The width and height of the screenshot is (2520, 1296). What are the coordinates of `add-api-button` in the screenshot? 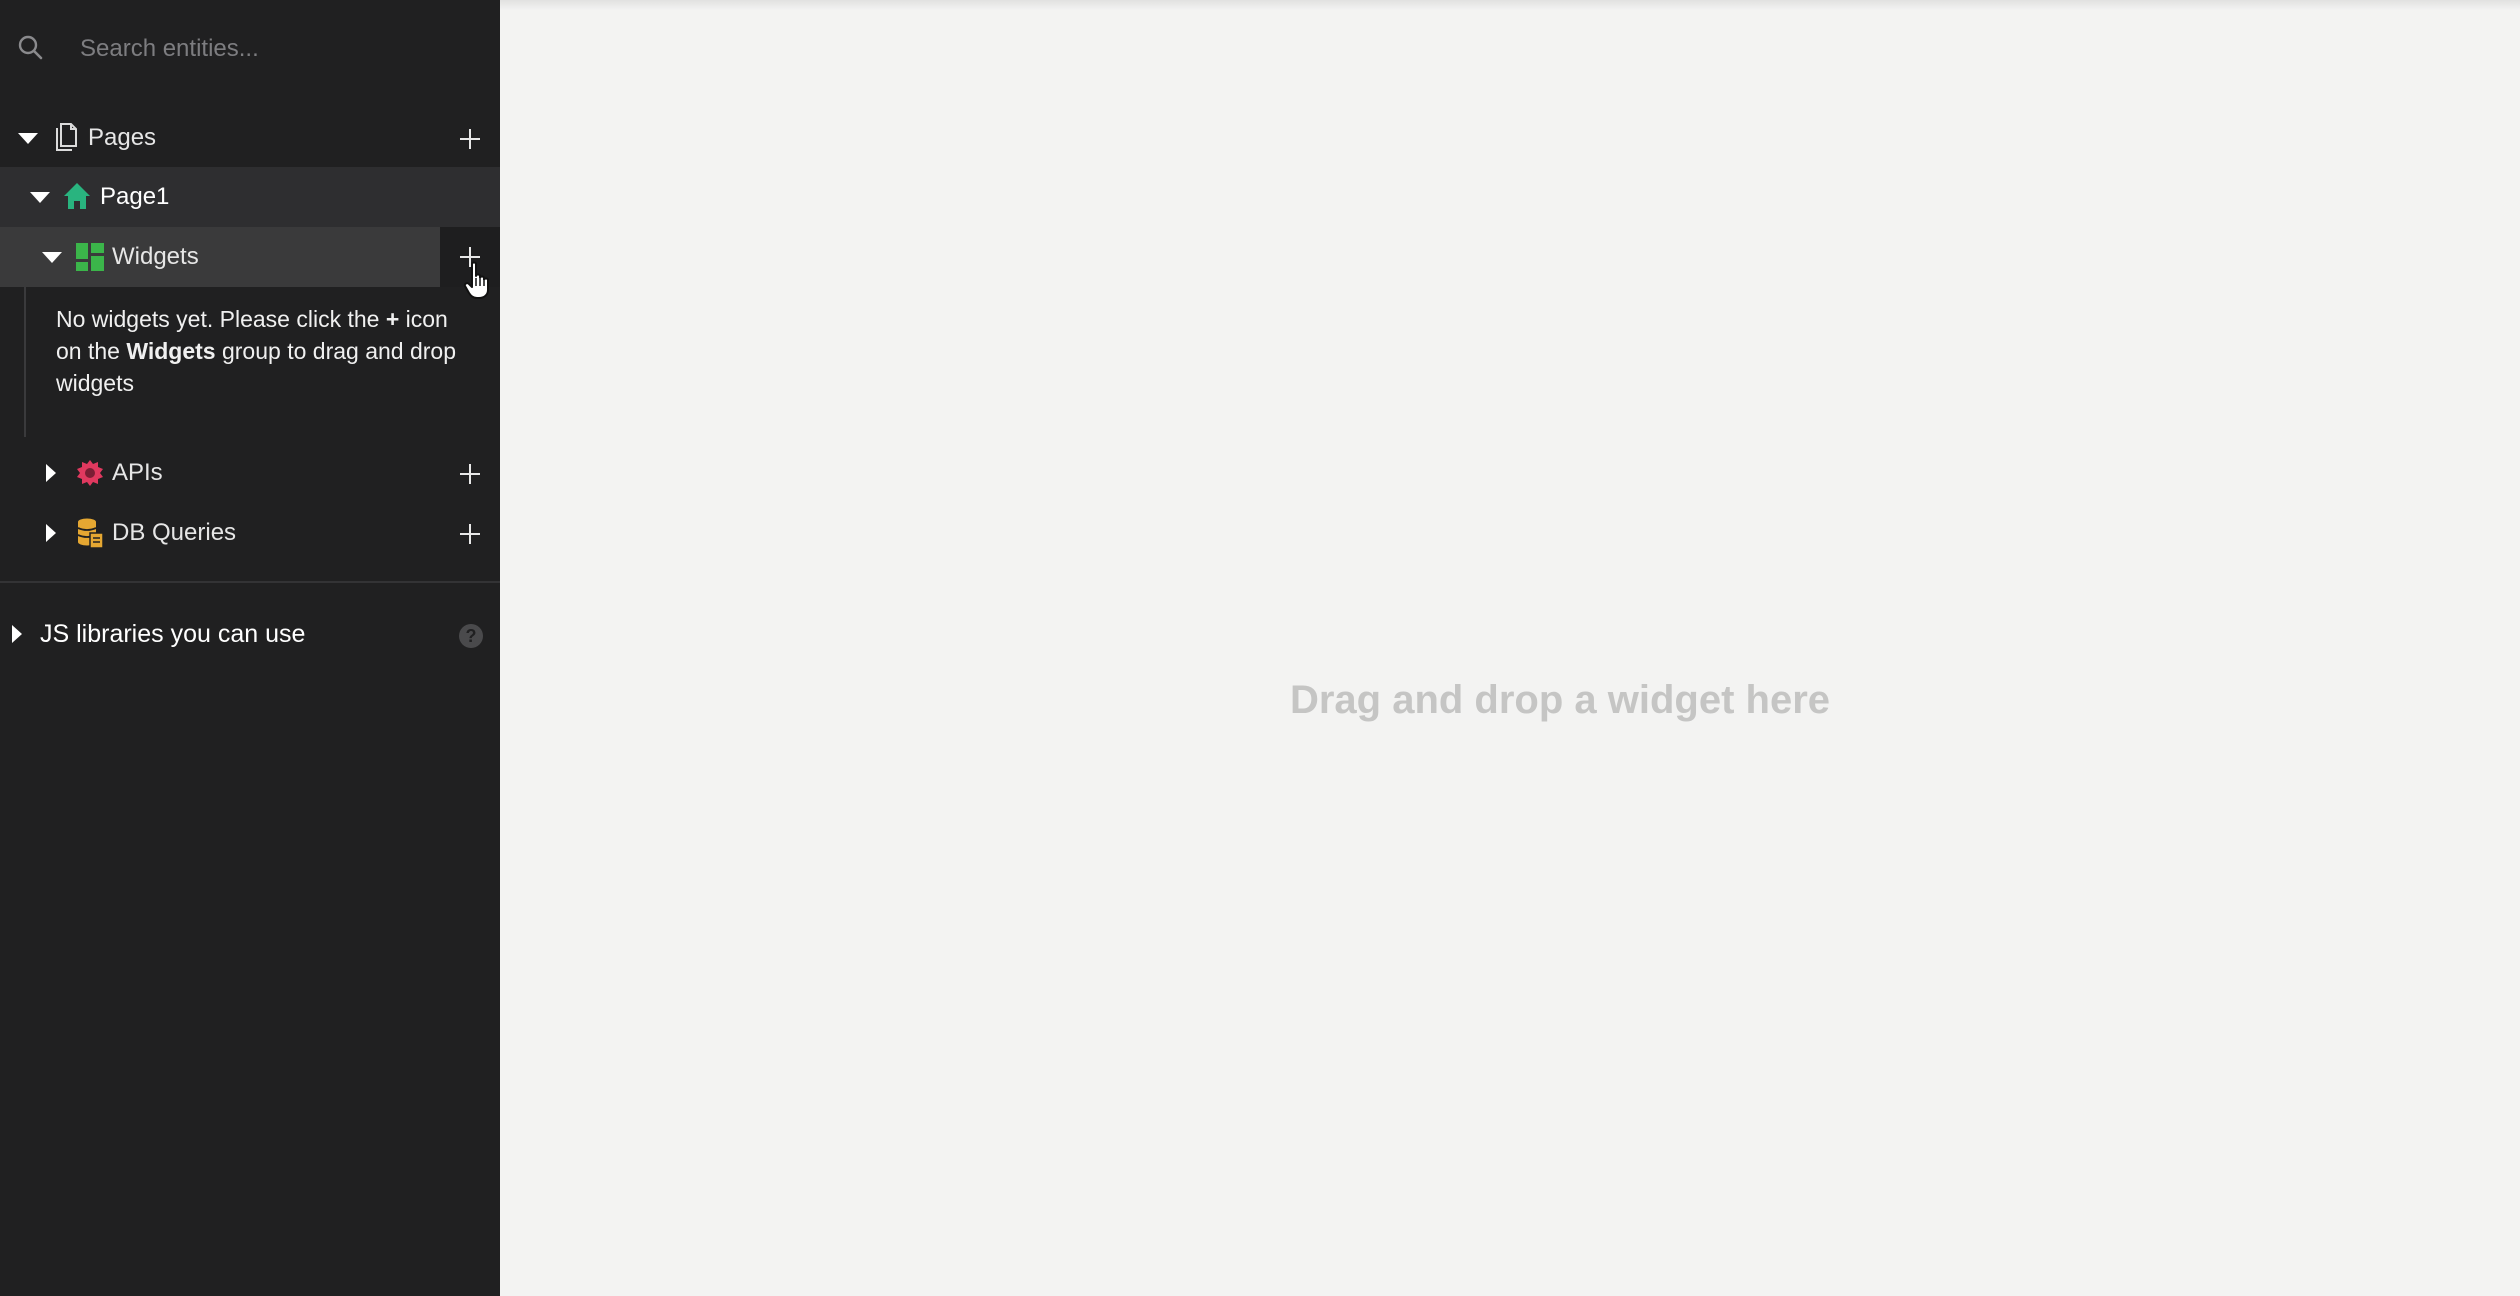 It's located at (470, 474).